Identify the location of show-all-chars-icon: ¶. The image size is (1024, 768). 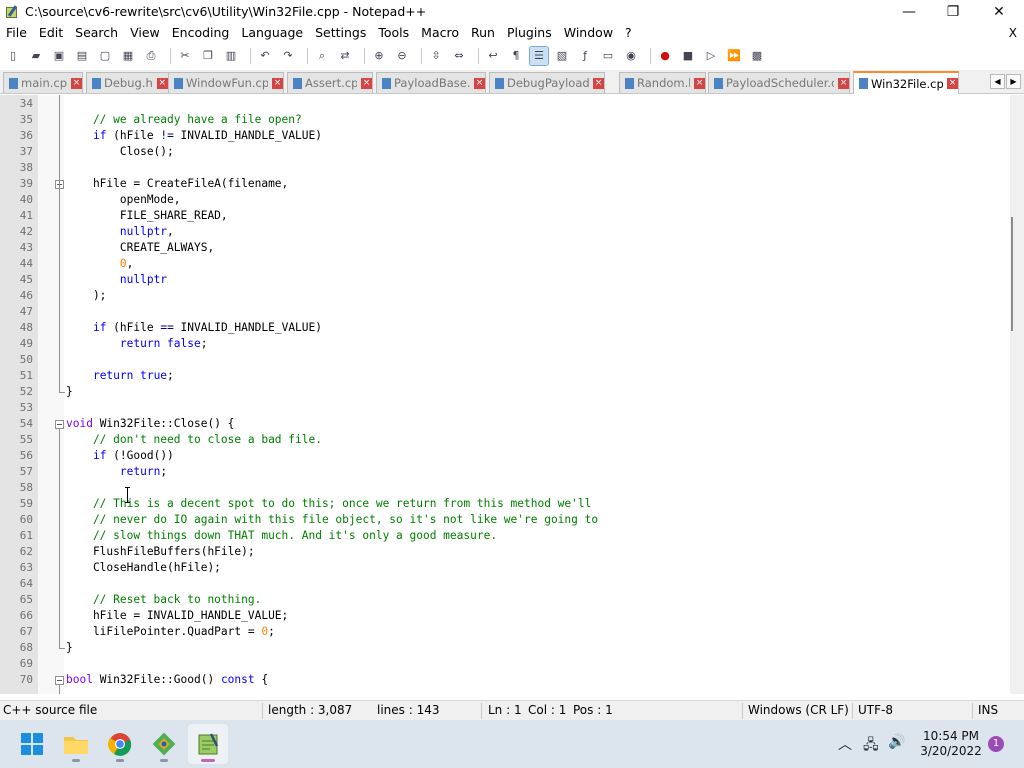
(516, 56).